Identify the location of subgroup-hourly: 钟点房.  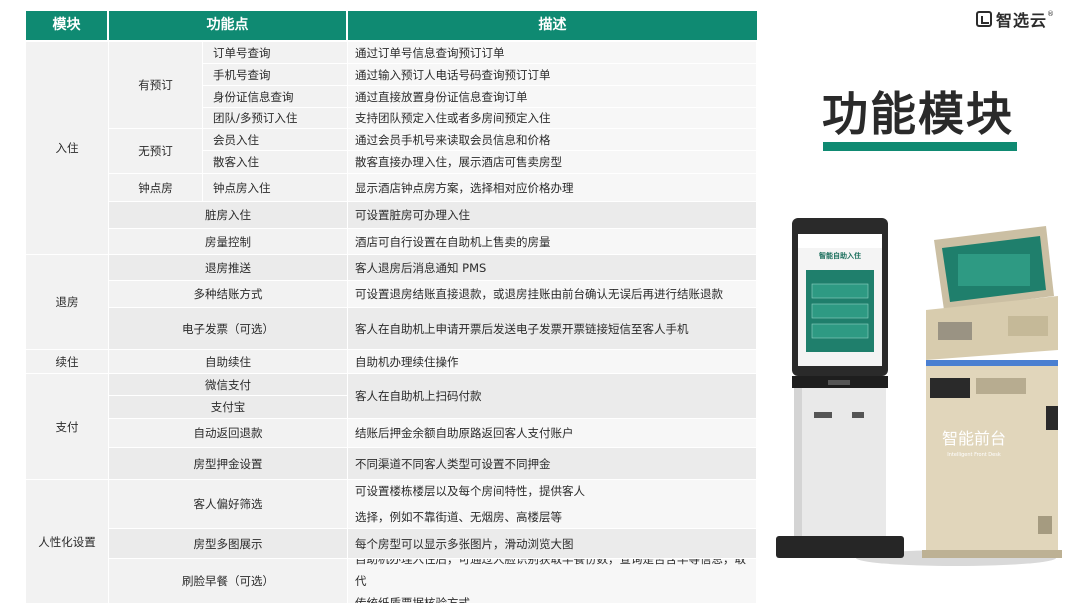
(156, 188).